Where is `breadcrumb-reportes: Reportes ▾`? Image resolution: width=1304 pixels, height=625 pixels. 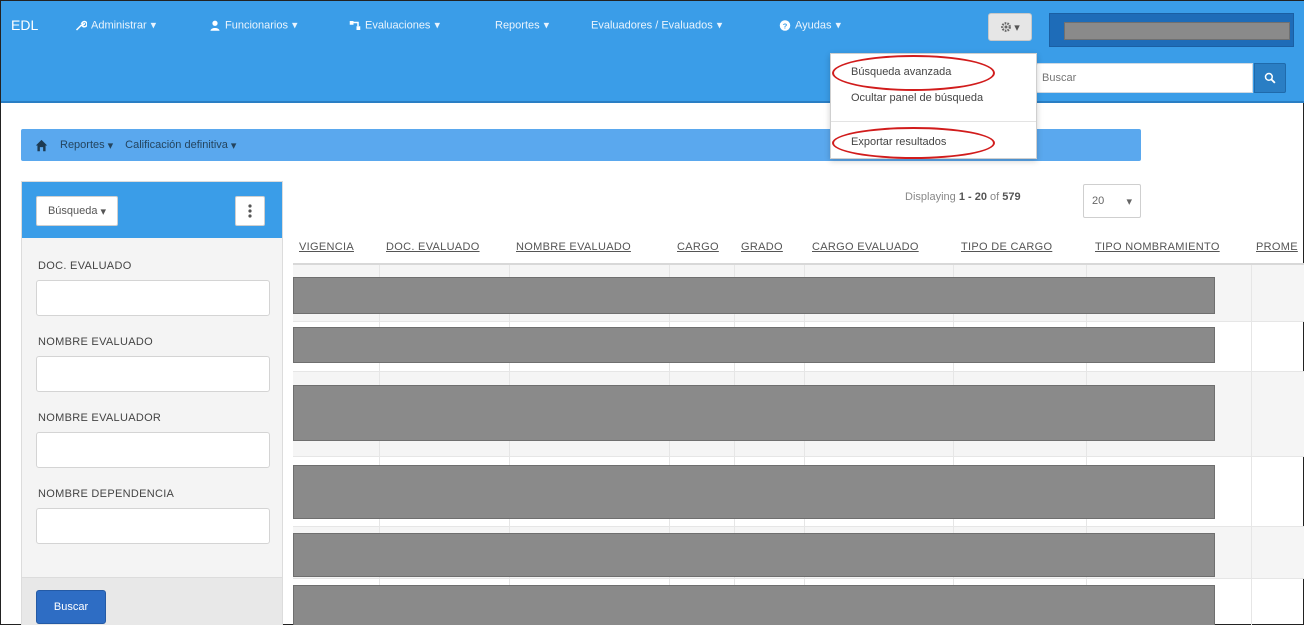
breadcrumb-reportes: Reportes ▾ is located at coordinates (86, 145).